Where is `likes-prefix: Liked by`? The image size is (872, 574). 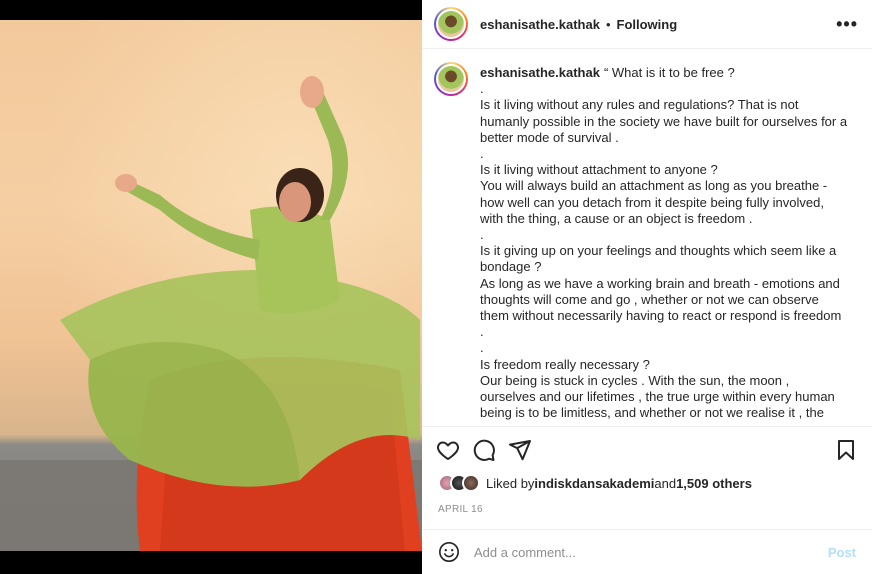 likes-prefix: Liked by is located at coordinates (510, 483).